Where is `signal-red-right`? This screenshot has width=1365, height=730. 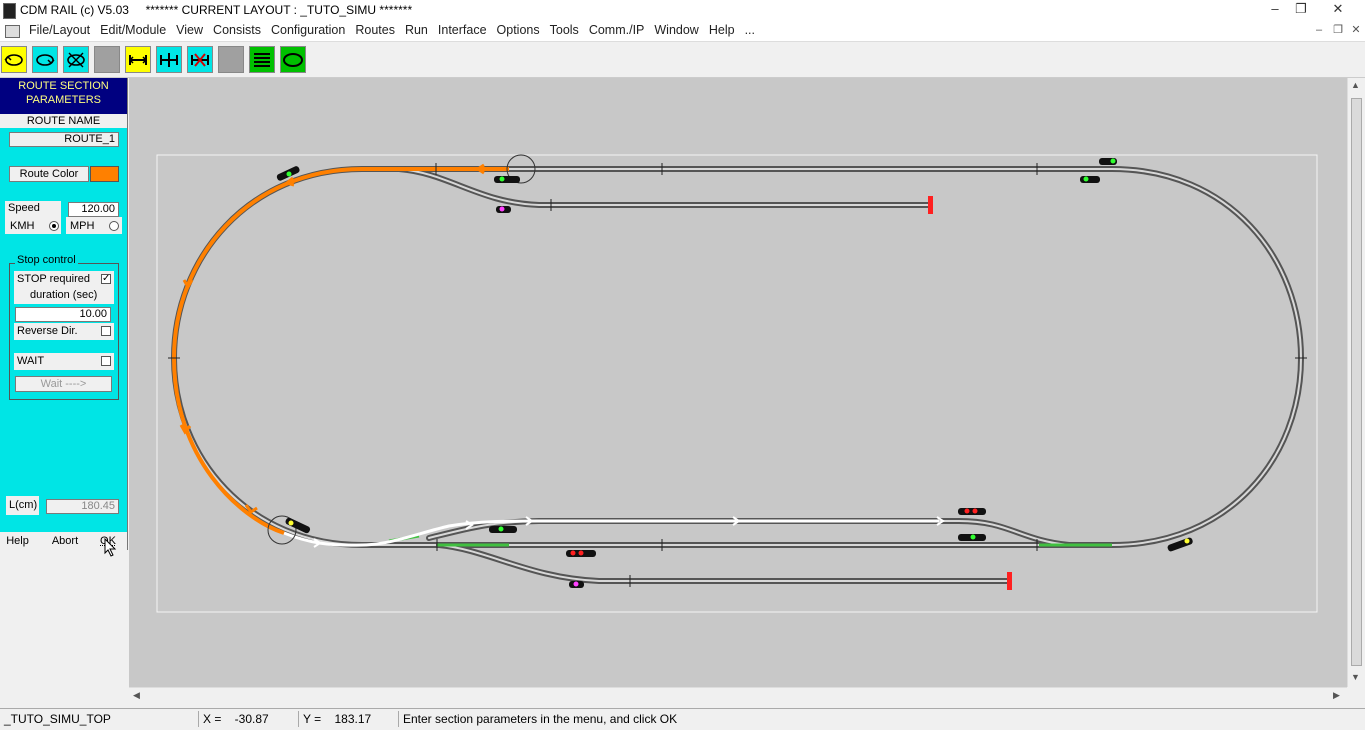 signal-red-right is located at coordinates (972, 511).